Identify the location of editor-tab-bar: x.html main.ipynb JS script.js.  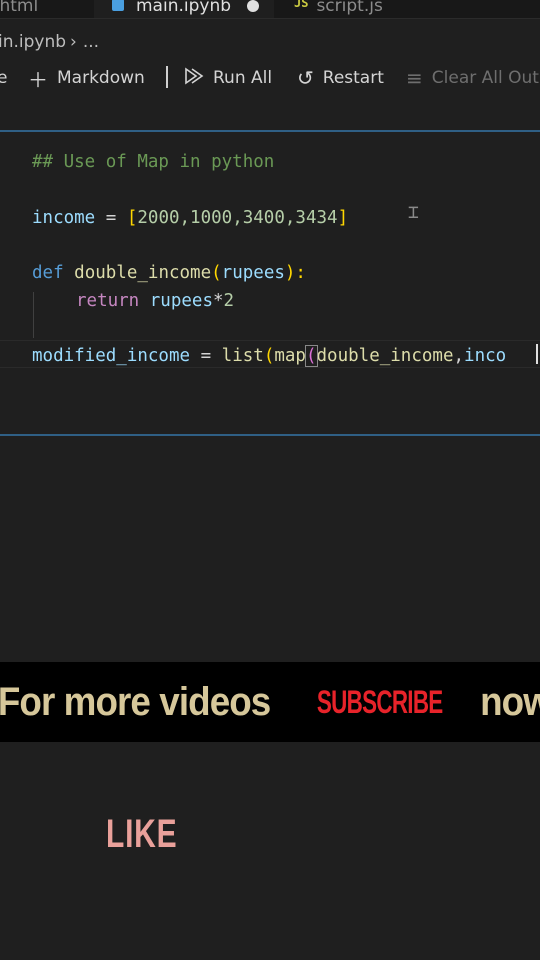
(270, 9).